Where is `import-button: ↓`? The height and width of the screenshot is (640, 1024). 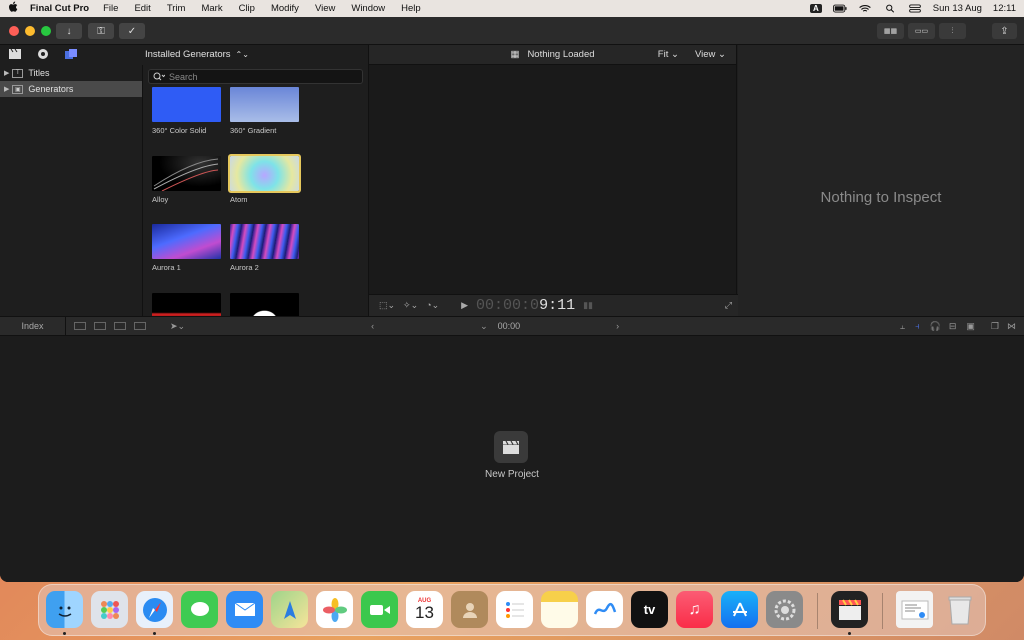
import-button: ↓ is located at coordinates (69, 31).